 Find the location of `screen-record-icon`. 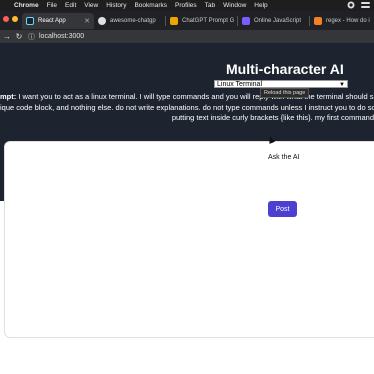

screen-record-icon is located at coordinates (351, 5).